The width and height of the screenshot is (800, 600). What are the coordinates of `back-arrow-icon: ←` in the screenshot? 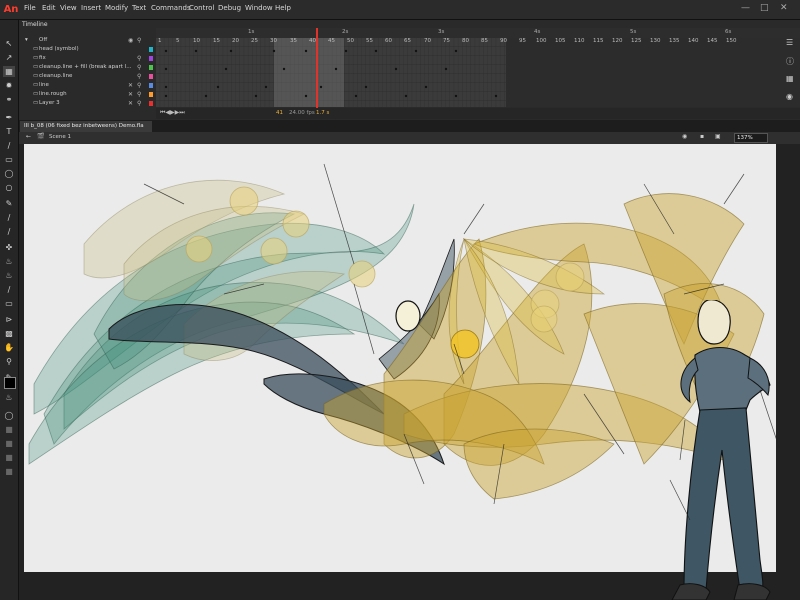 It's located at (28, 136).